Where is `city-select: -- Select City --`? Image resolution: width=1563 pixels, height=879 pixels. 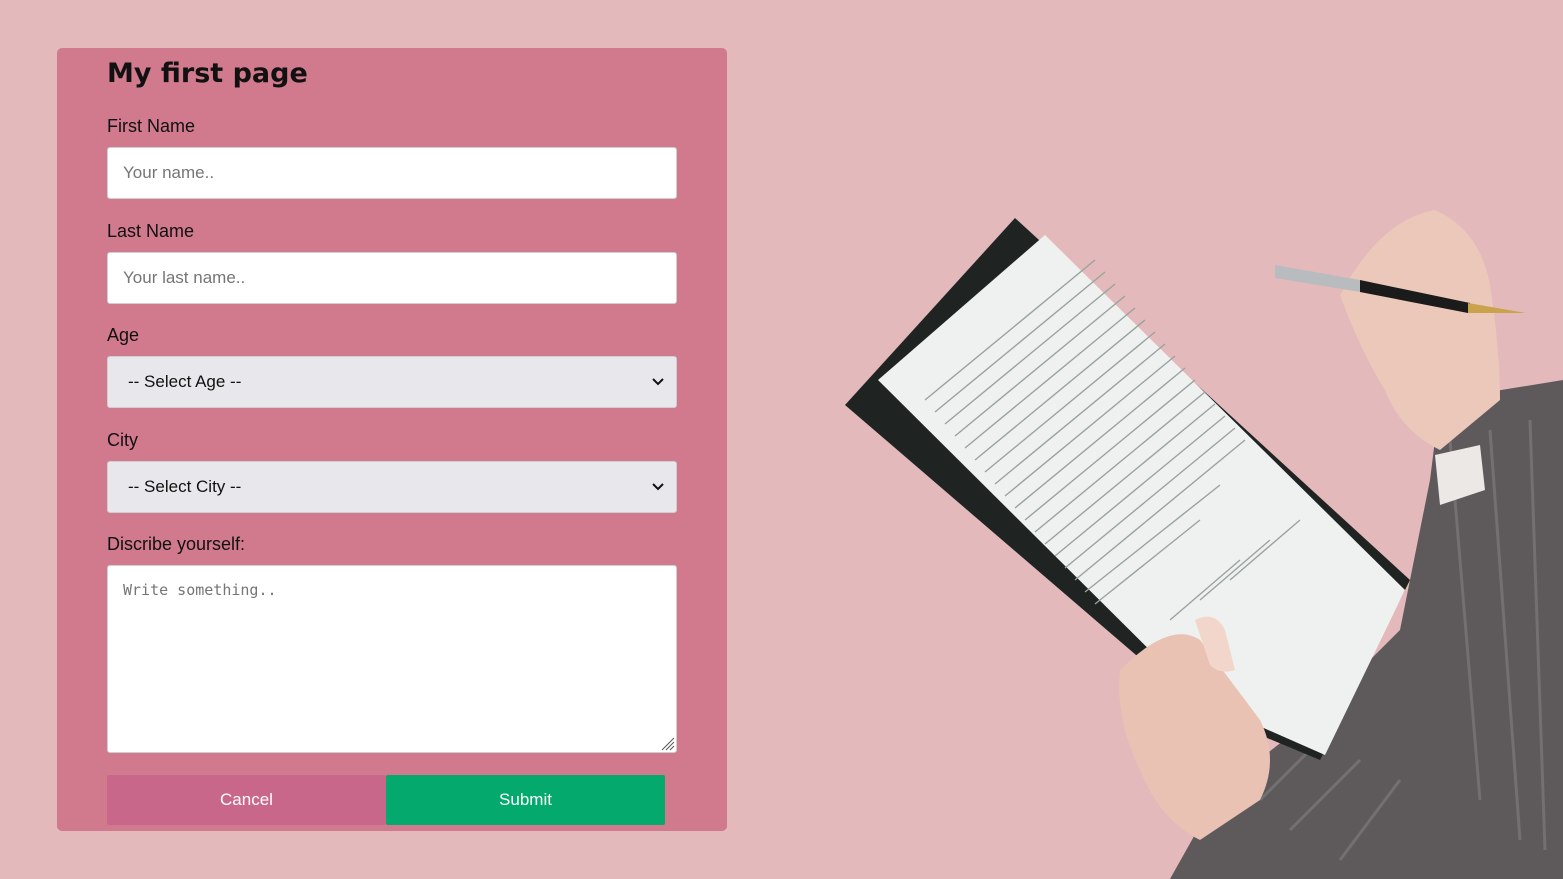 city-select: -- Select City -- is located at coordinates (392, 487).